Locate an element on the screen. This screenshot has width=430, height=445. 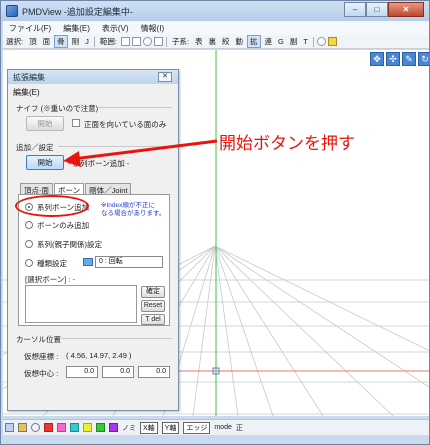
toolbar: 選択: 頂 面 骨 剛 J 範囲: 子系: 表 裏 絞 動 拡 連 G 副 T is located at coordinates (216, 42).